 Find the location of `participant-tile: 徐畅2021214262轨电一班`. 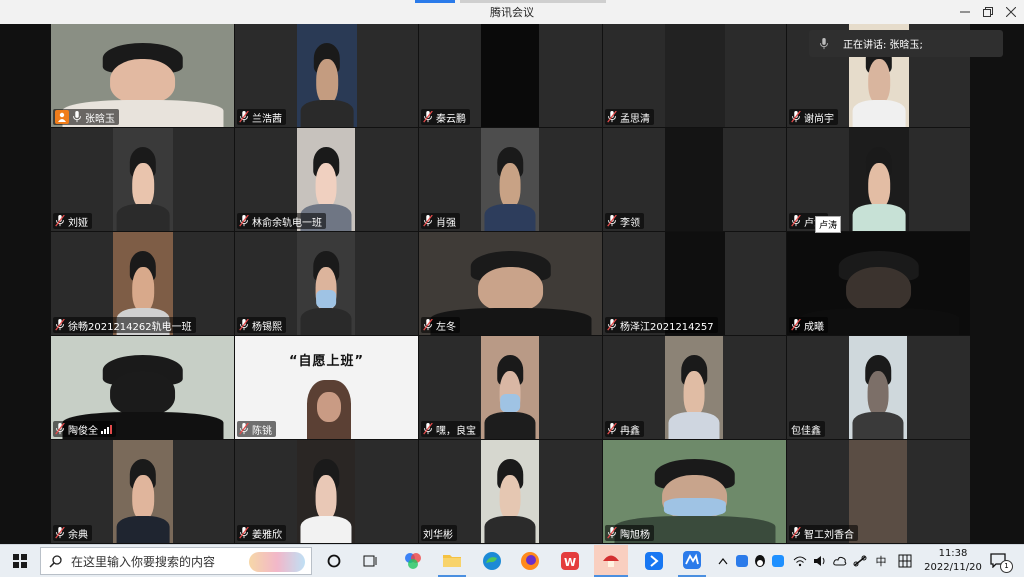

participant-tile: 徐畅2021214262轨电一班 is located at coordinates (142, 283).